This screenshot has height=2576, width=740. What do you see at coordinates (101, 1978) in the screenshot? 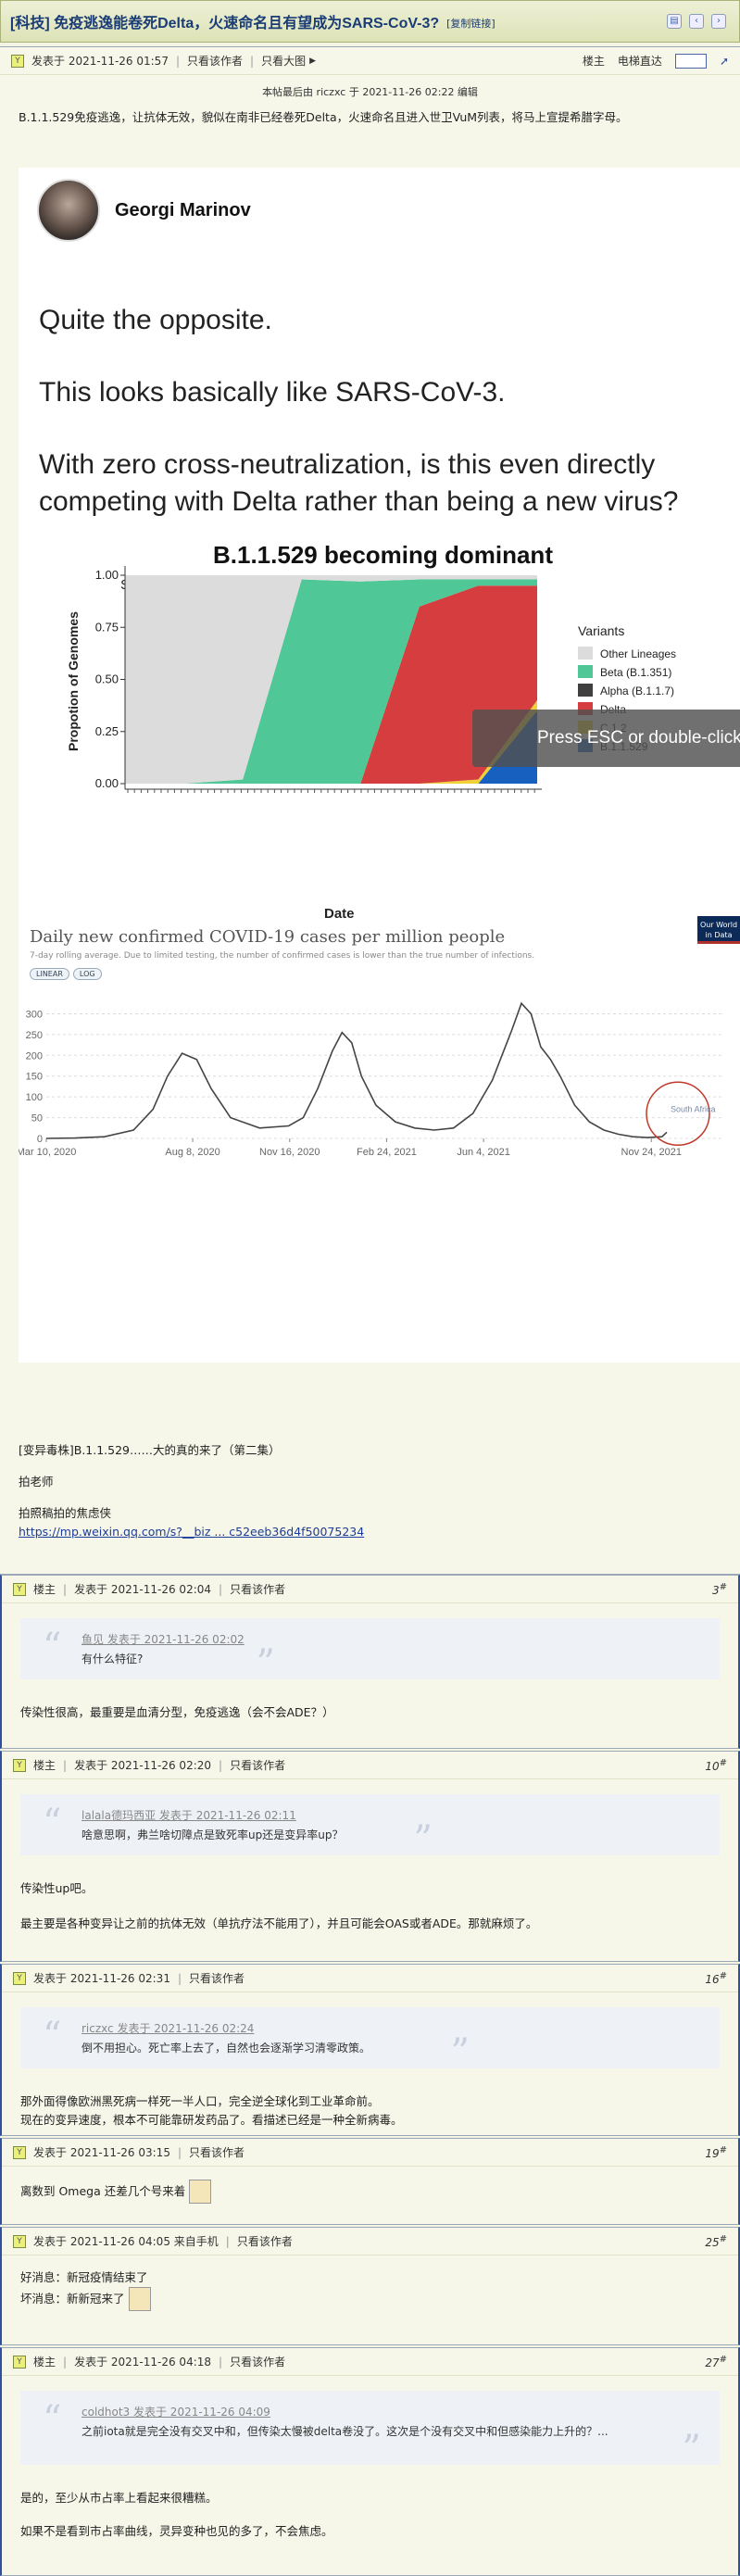
I see `post-date: 发表于 2021-11-26 02:31` at bounding box center [101, 1978].